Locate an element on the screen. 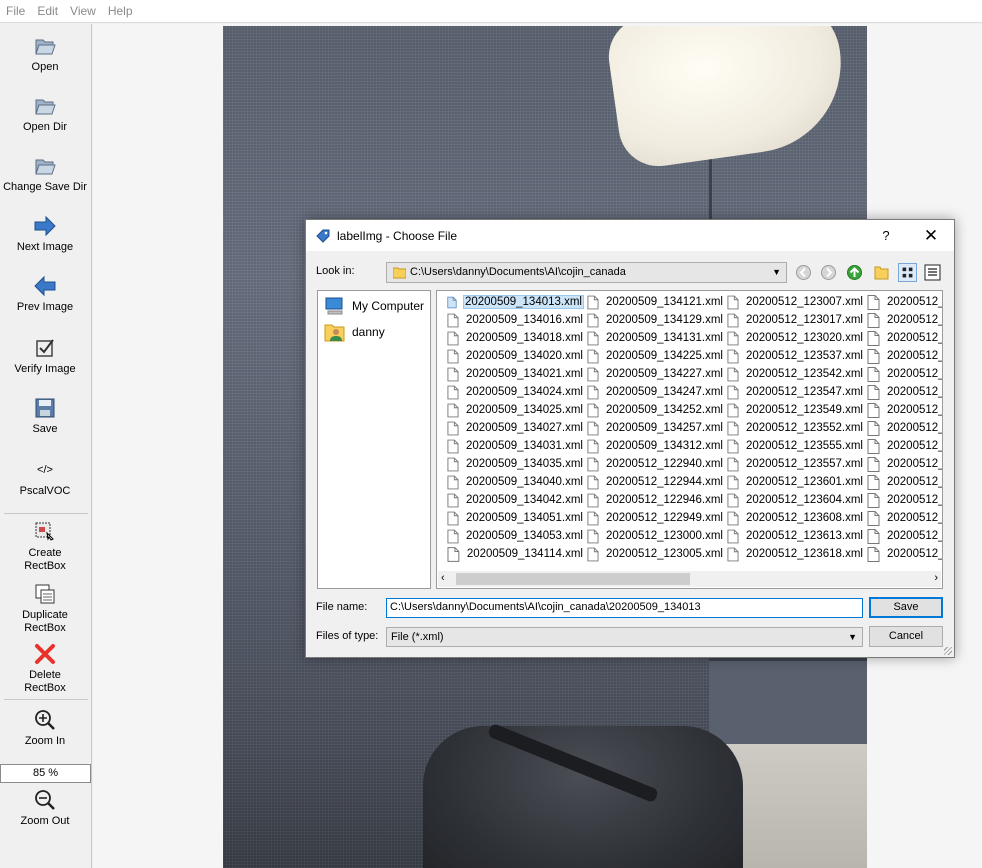 The height and width of the screenshot is (868, 982). file-item: 20200509_134024.xml is located at coordinates (513, 392).